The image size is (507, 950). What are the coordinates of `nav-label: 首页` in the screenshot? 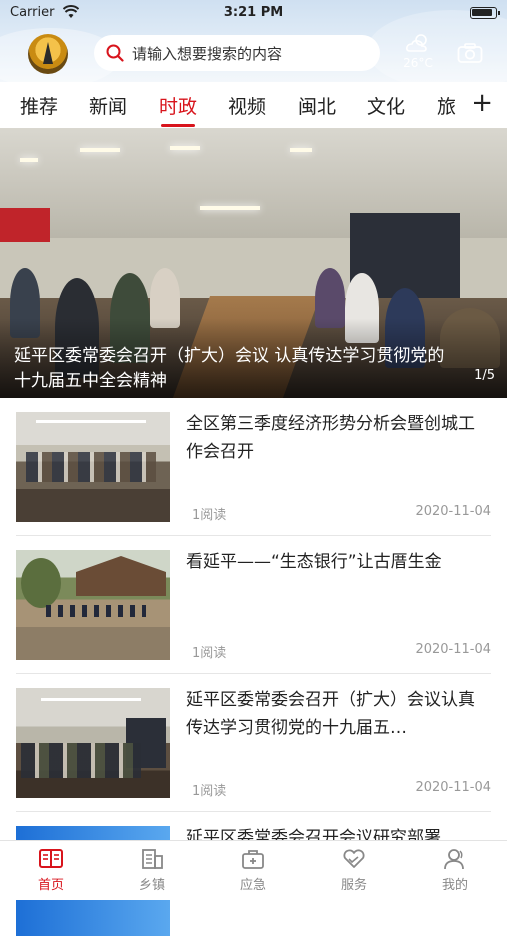 It's located at (50, 885).